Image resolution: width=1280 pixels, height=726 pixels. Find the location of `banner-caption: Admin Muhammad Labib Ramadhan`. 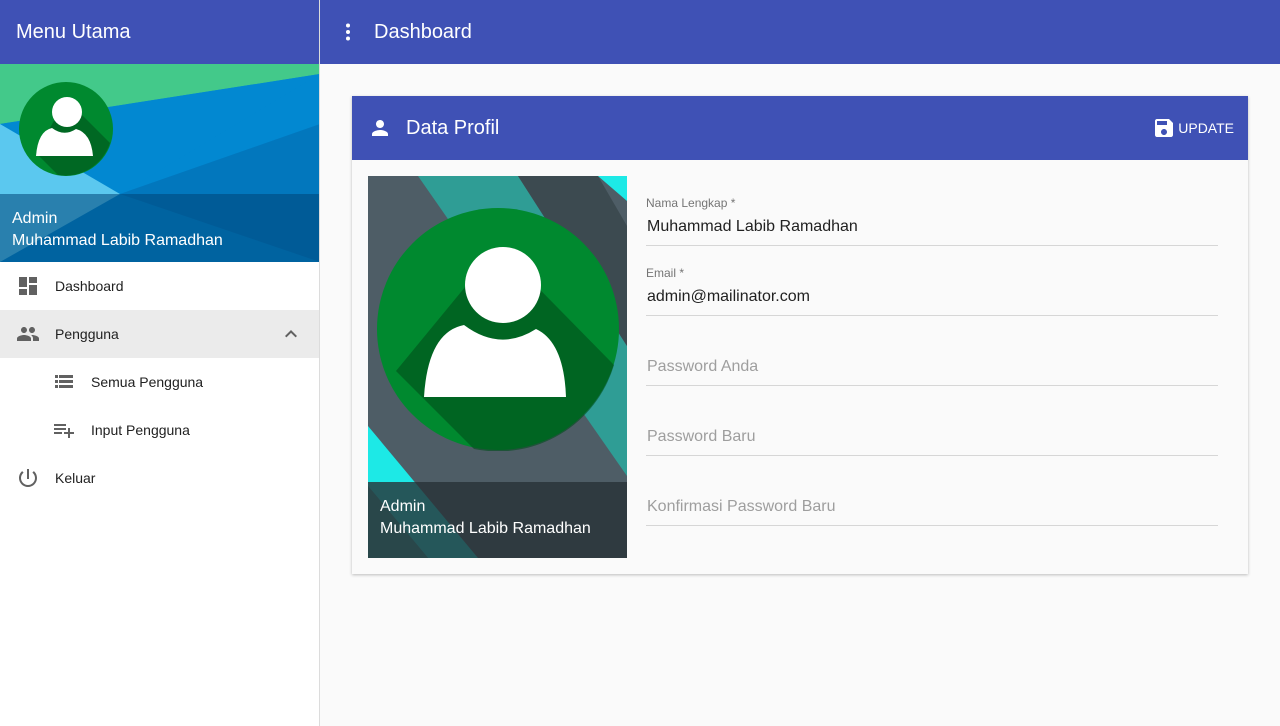

banner-caption: Admin Muhammad Labib Ramadhan is located at coordinates (159, 228).